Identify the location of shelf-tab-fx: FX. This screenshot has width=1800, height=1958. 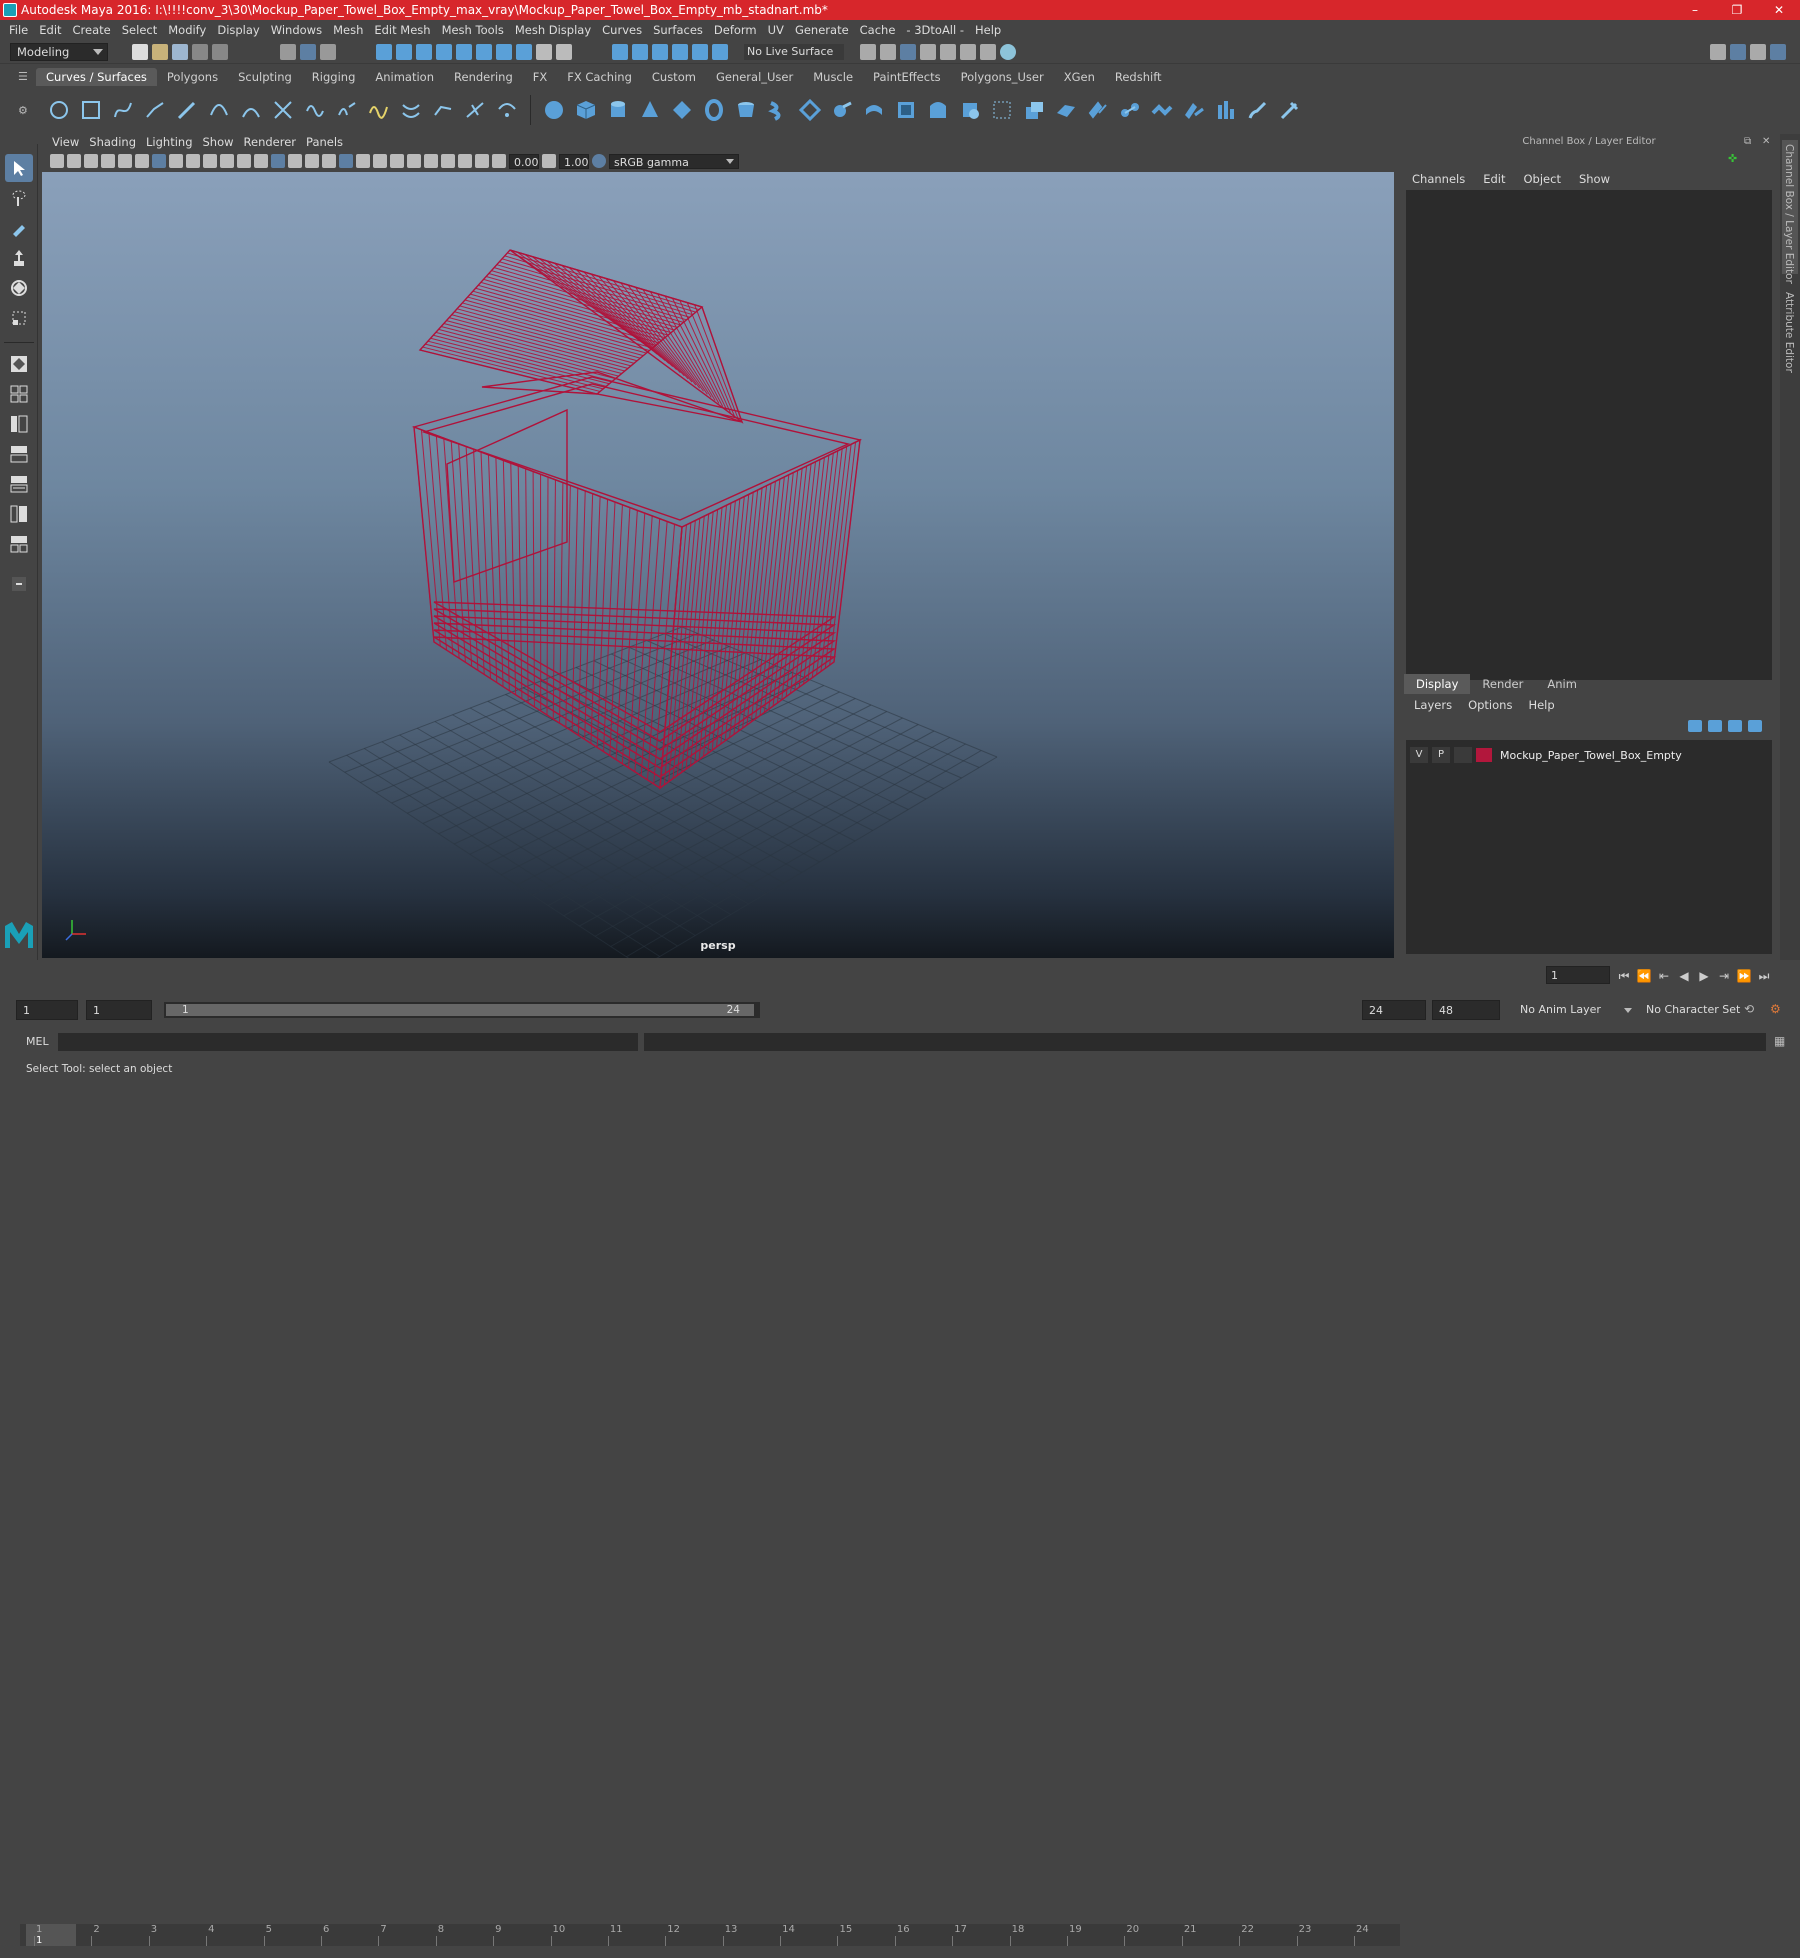
(540, 77).